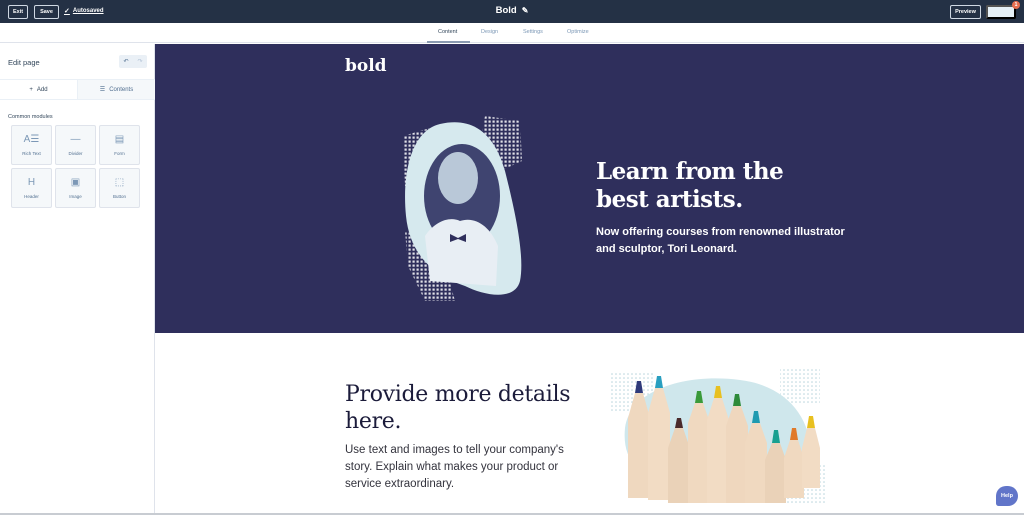 Image resolution: width=1024 pixels, height=515 pixels. What do you see at coordinates (31, 89) in the screenshot?
I see `plus-icon: +` at bounding box center [31, 89].